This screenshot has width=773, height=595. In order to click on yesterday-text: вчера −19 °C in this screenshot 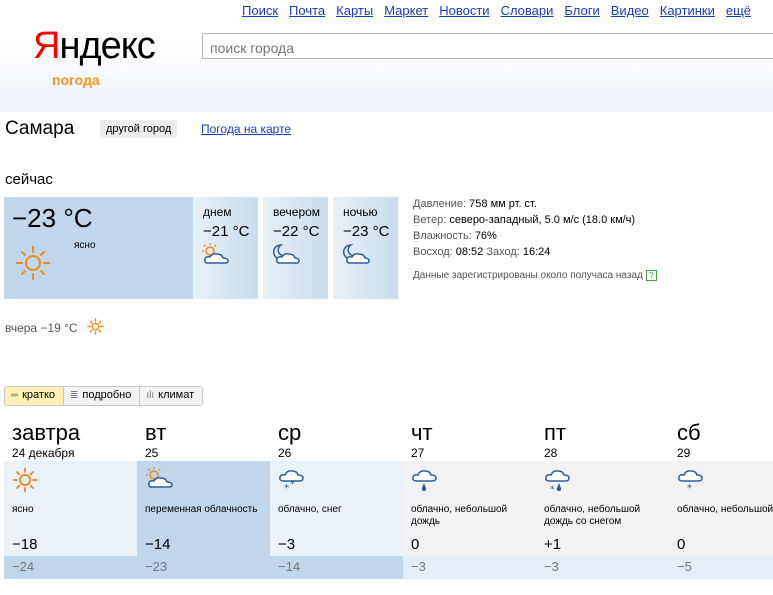, I will do `click(41, 328)`.